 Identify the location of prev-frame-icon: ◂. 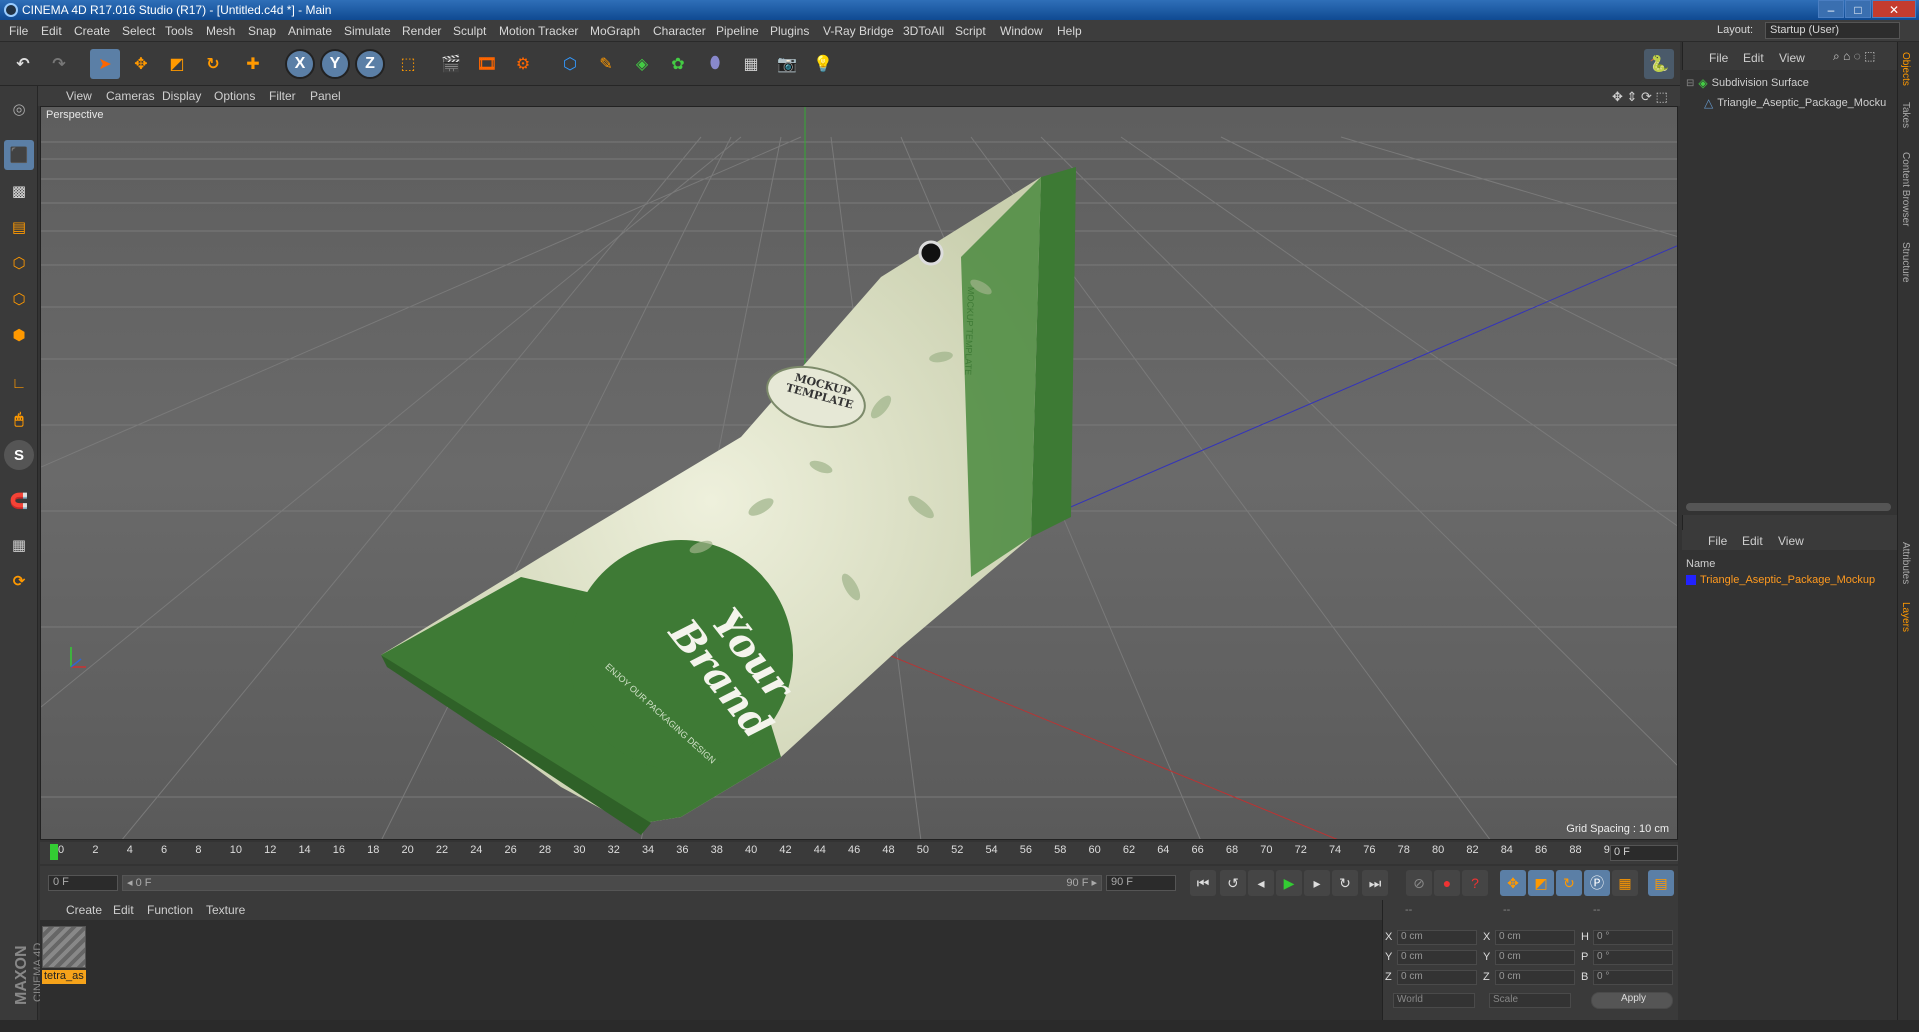
(1261, 883).